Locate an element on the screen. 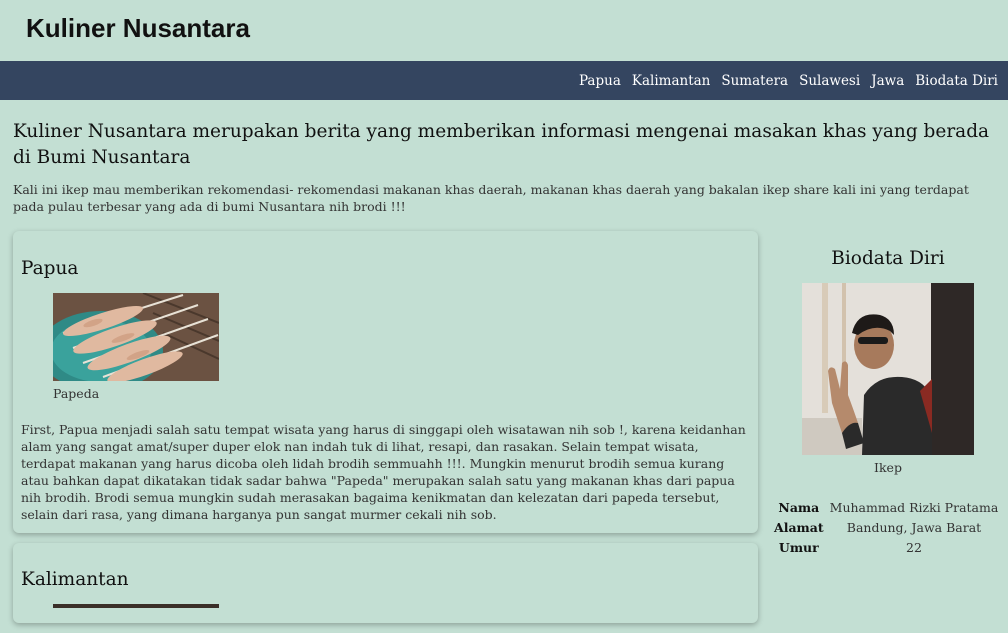 This screenshot has width=1008, height=633. nav-link-sulawesi: Sulawesi is located at coordinates (829, 81).